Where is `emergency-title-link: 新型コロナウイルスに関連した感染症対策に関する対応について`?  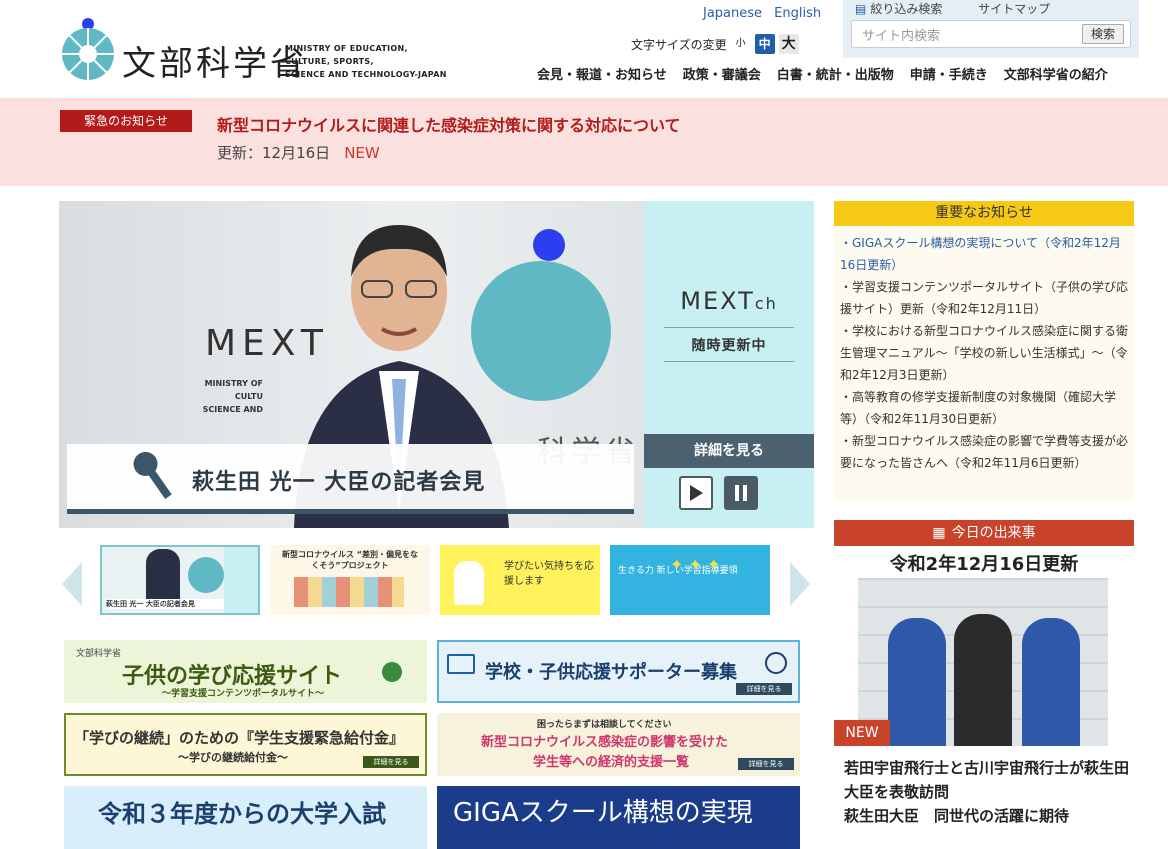 emergency-title-link: 新型コロナウイルスに関連した感染症対策に関する対応について is located at coordinates (449, 124).